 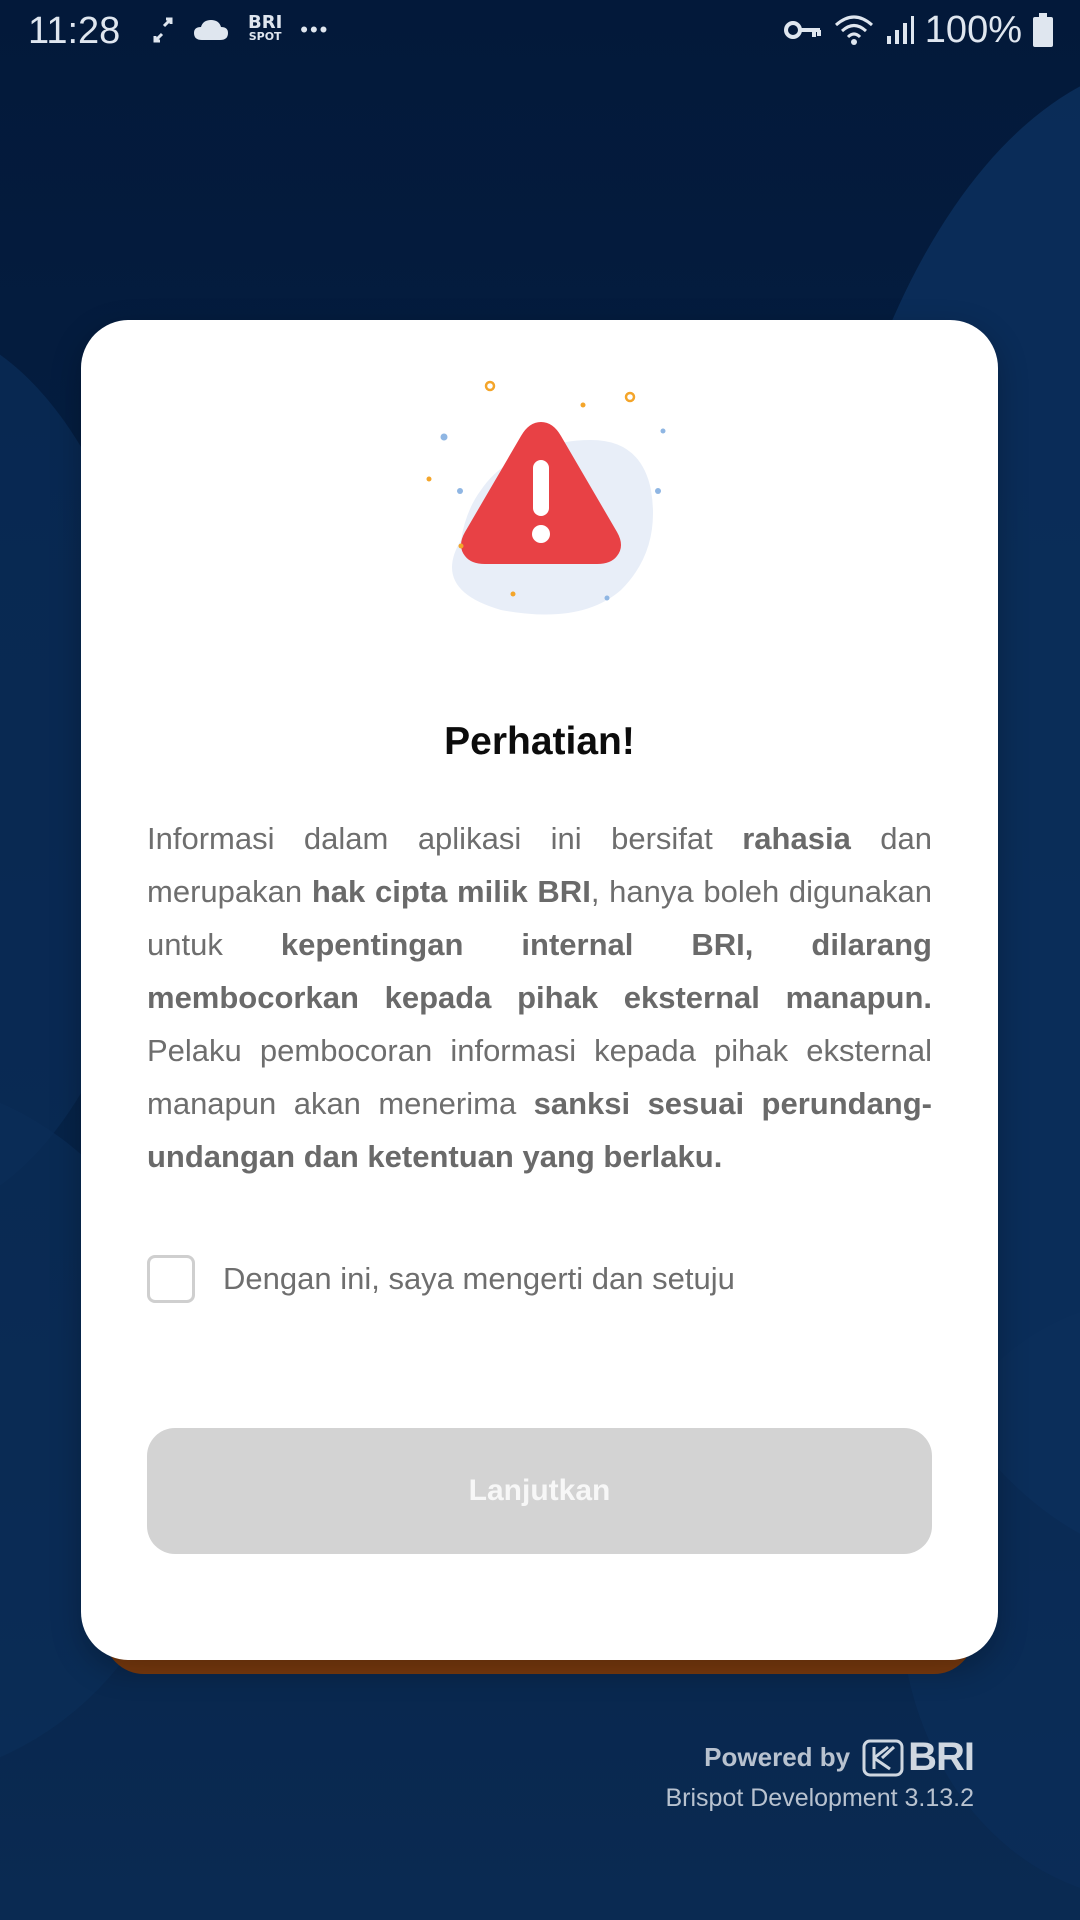 What do you see at coordinates (265, 29) in the screenshot?
I see `brispot-app-icon: BRI SPOT` at bounding box center [265, 29].